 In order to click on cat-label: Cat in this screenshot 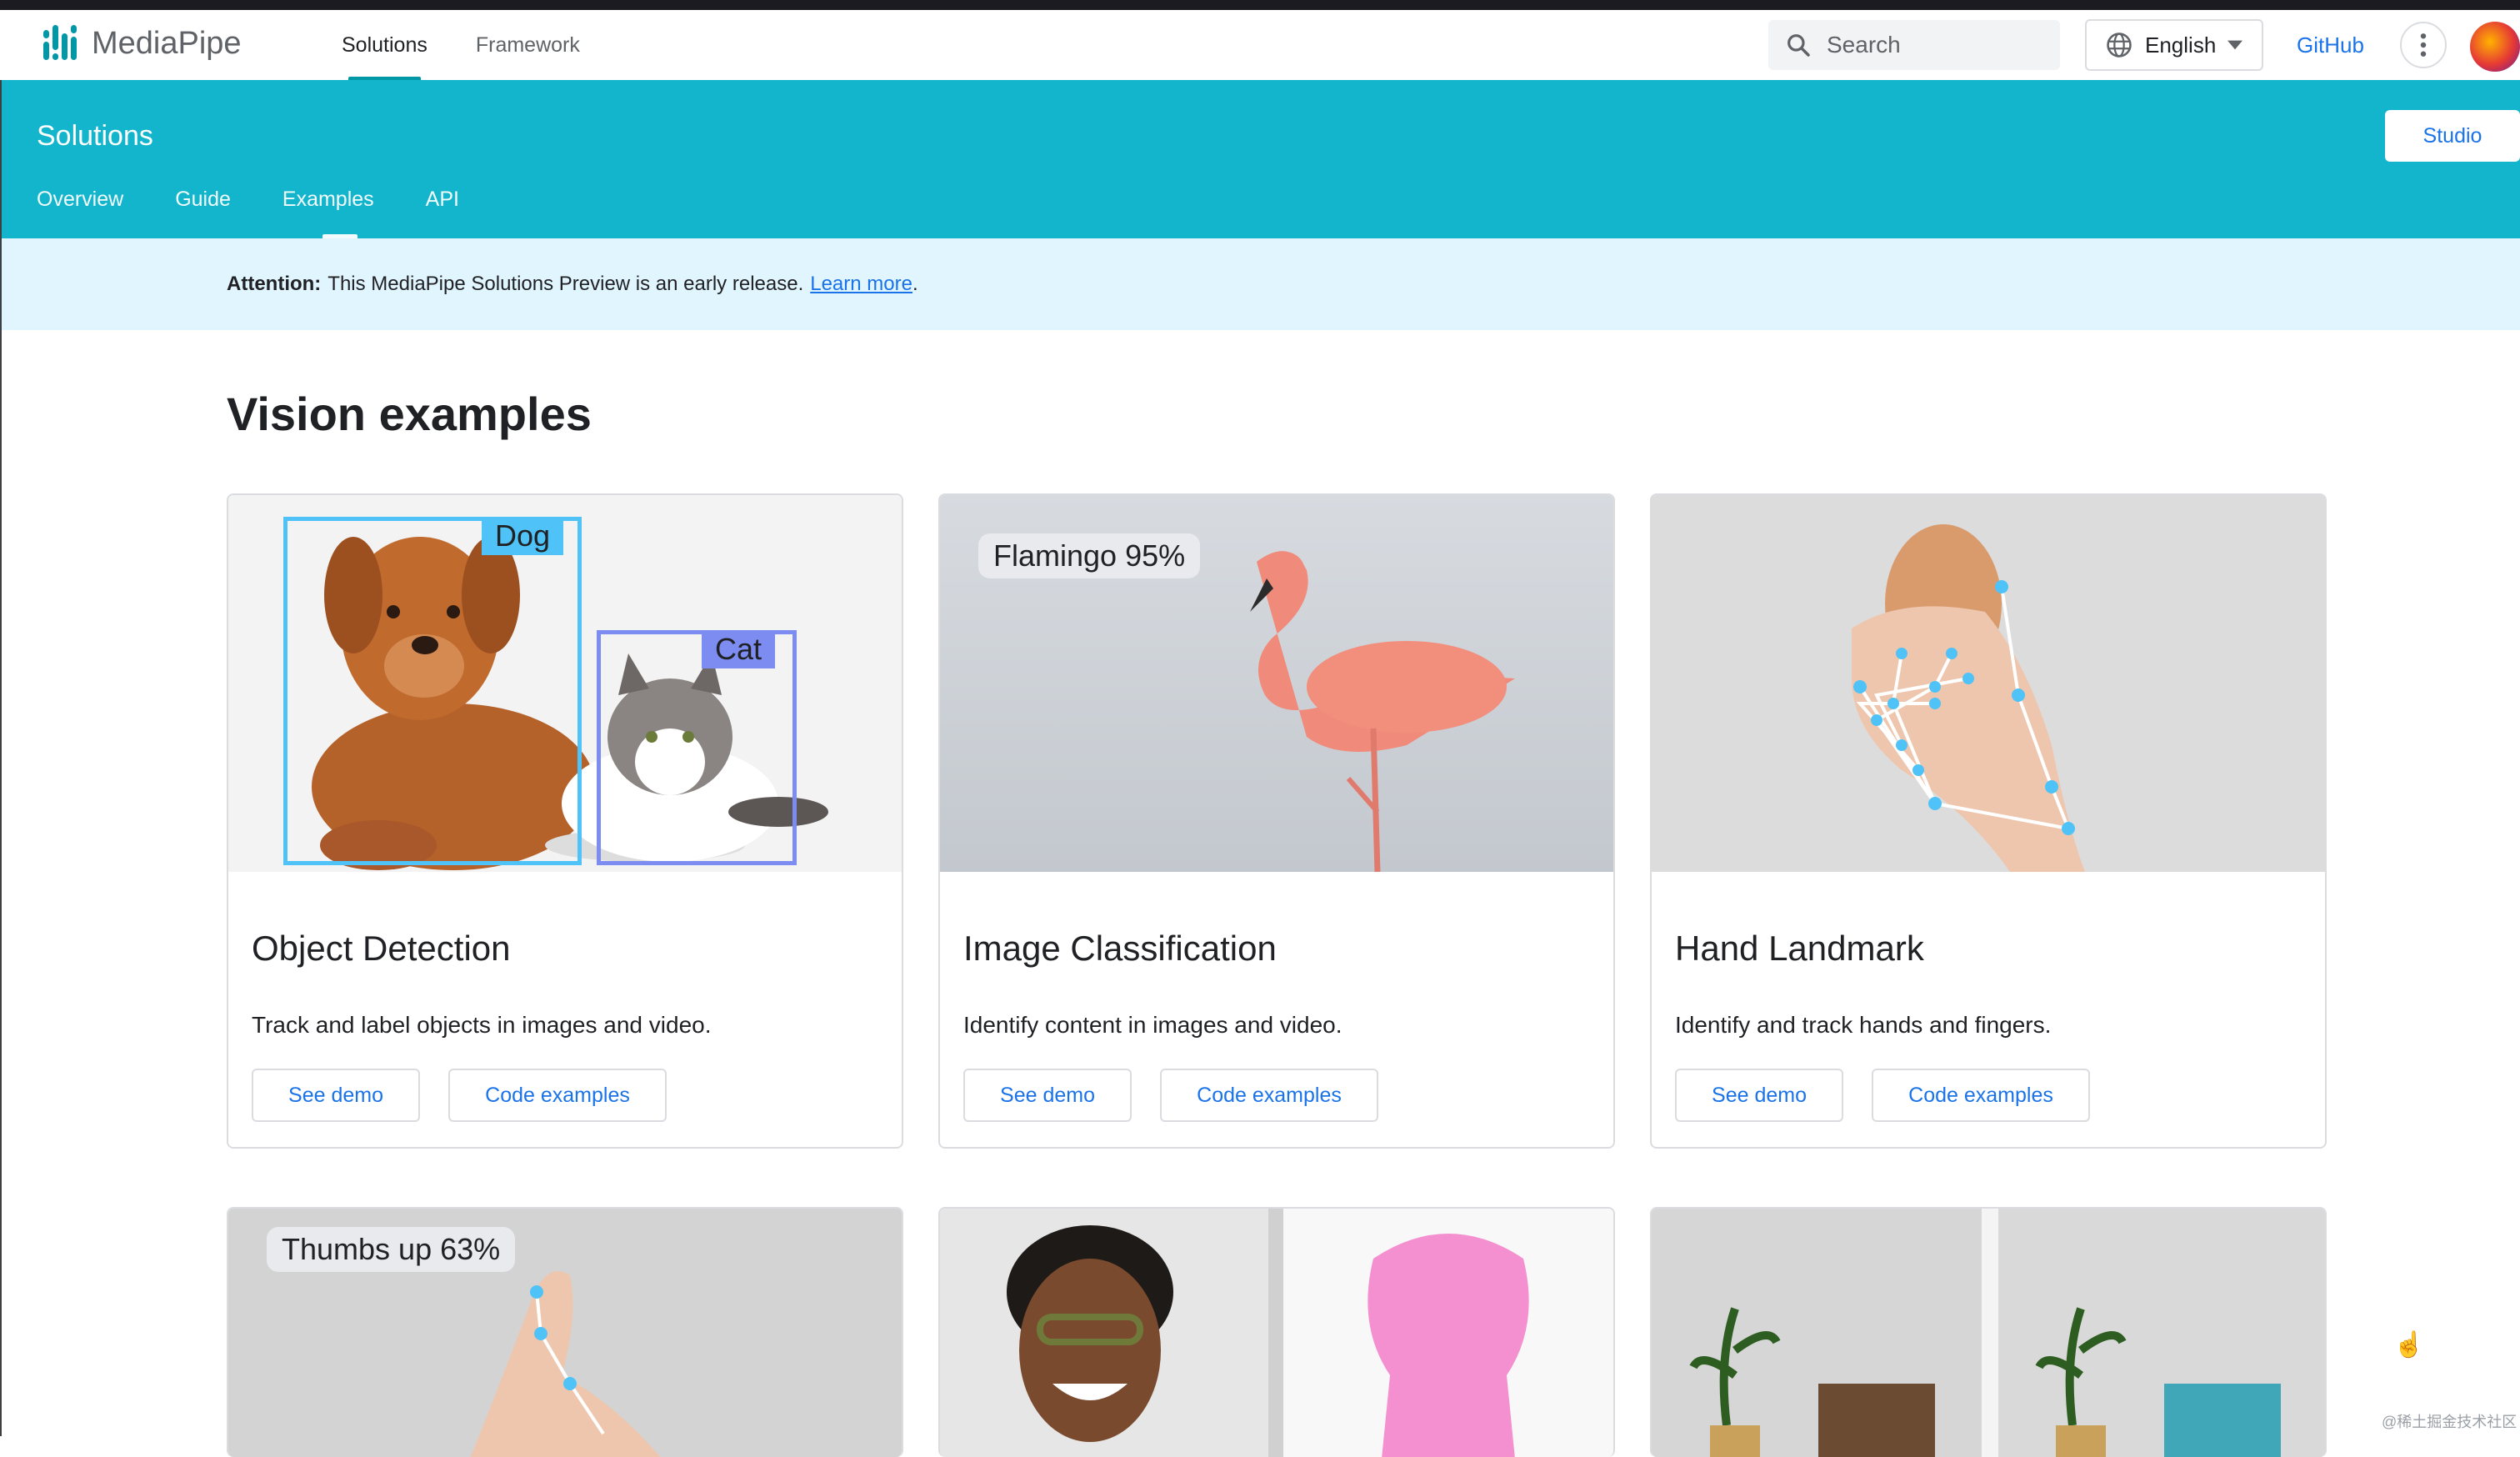, I will do `click(739, 649)`.